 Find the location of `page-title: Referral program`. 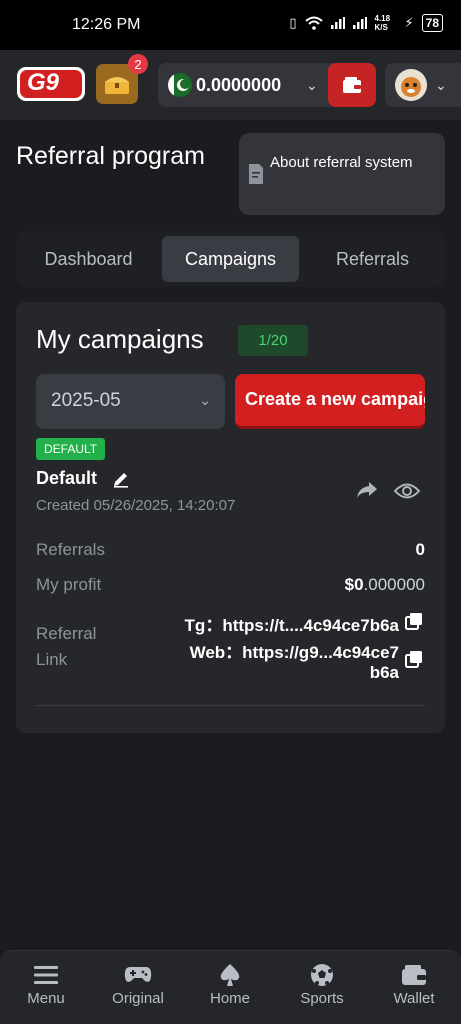

page-title: Referral program is located at coordinates (110, 156).